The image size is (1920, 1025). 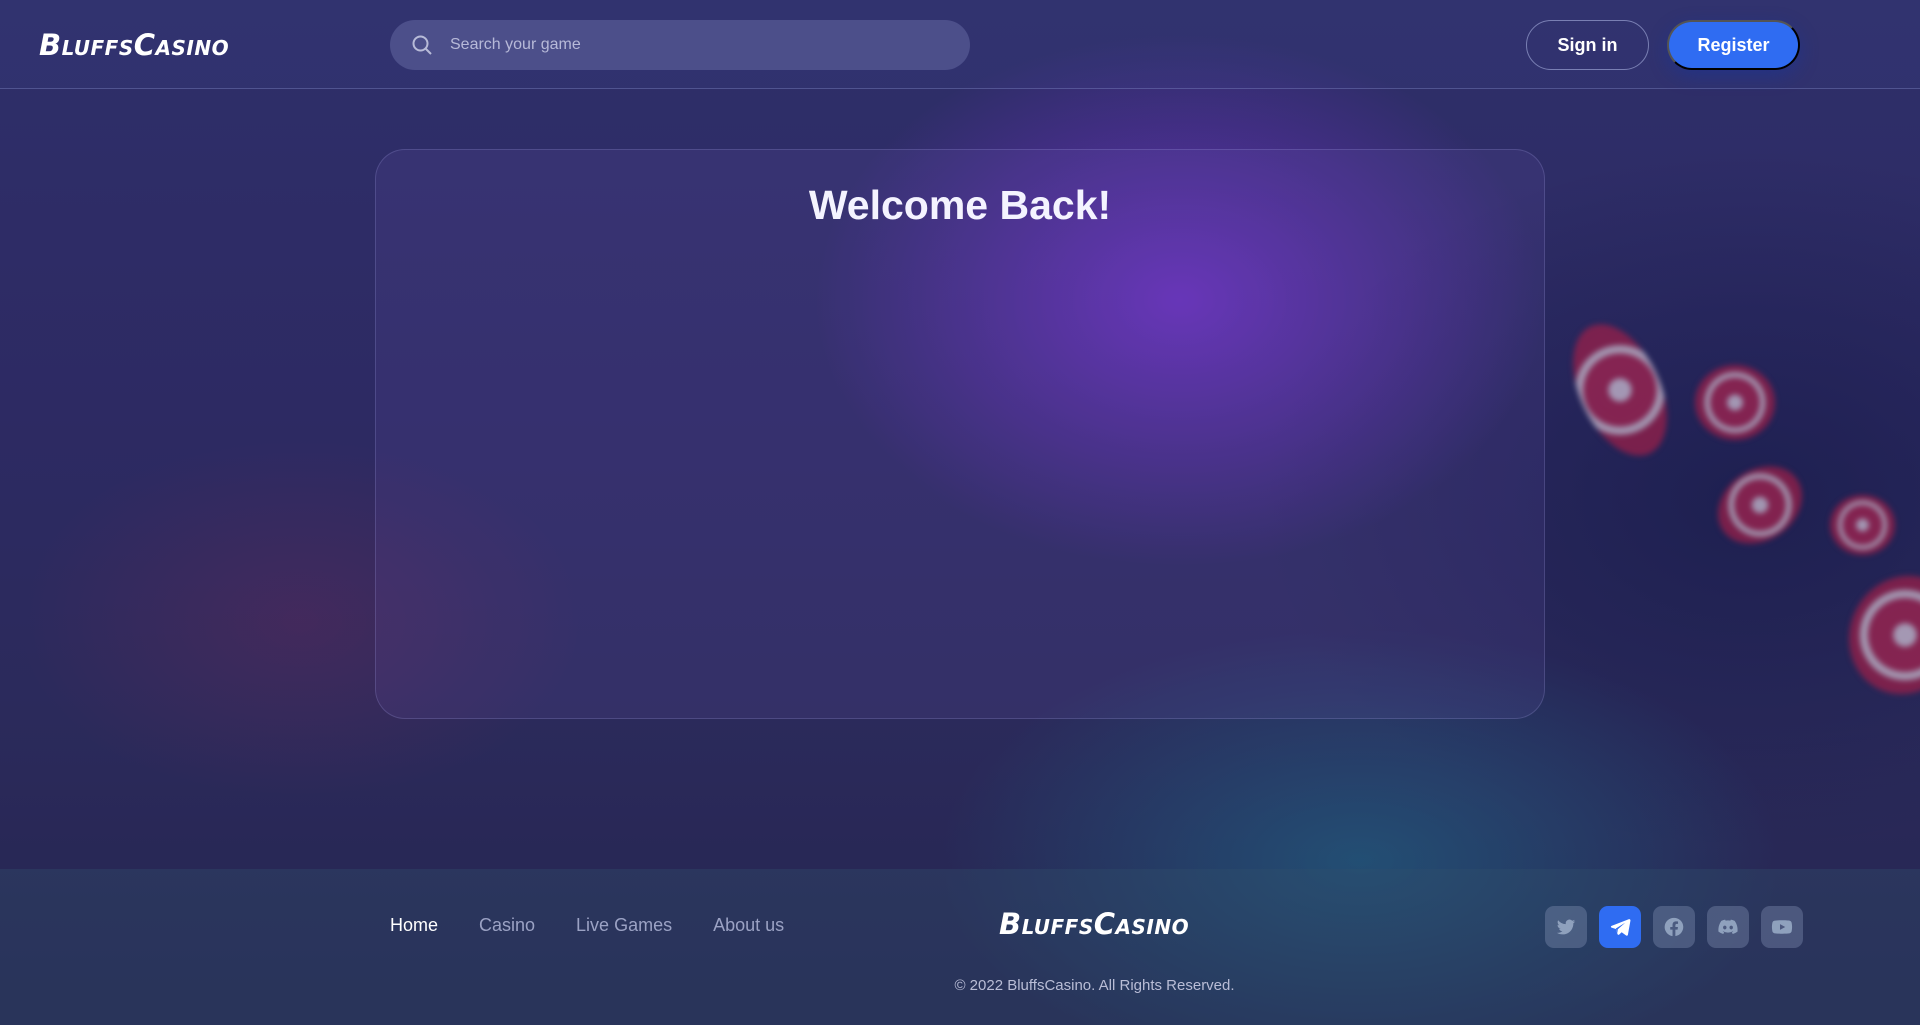 I want to click on search-icon, so click(x=422, y=45).